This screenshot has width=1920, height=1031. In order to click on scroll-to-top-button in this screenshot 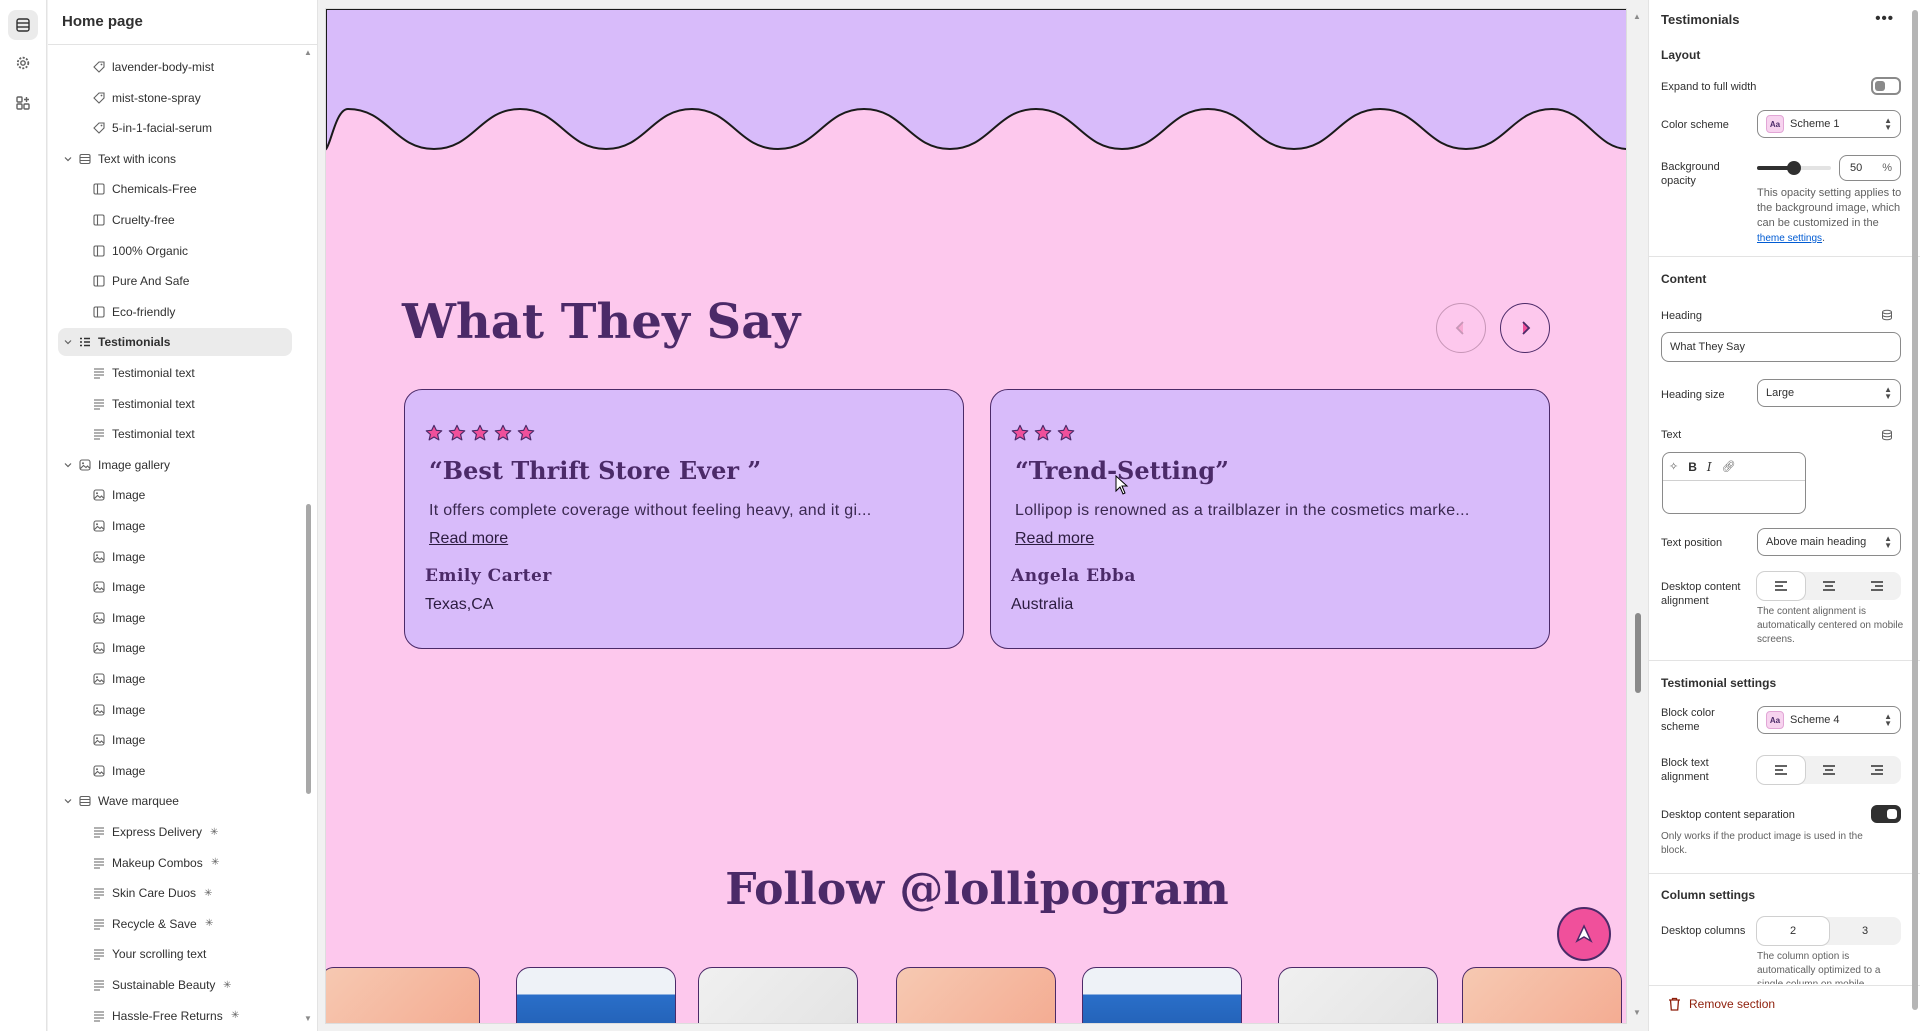, I will do `click(1584, 934)`.